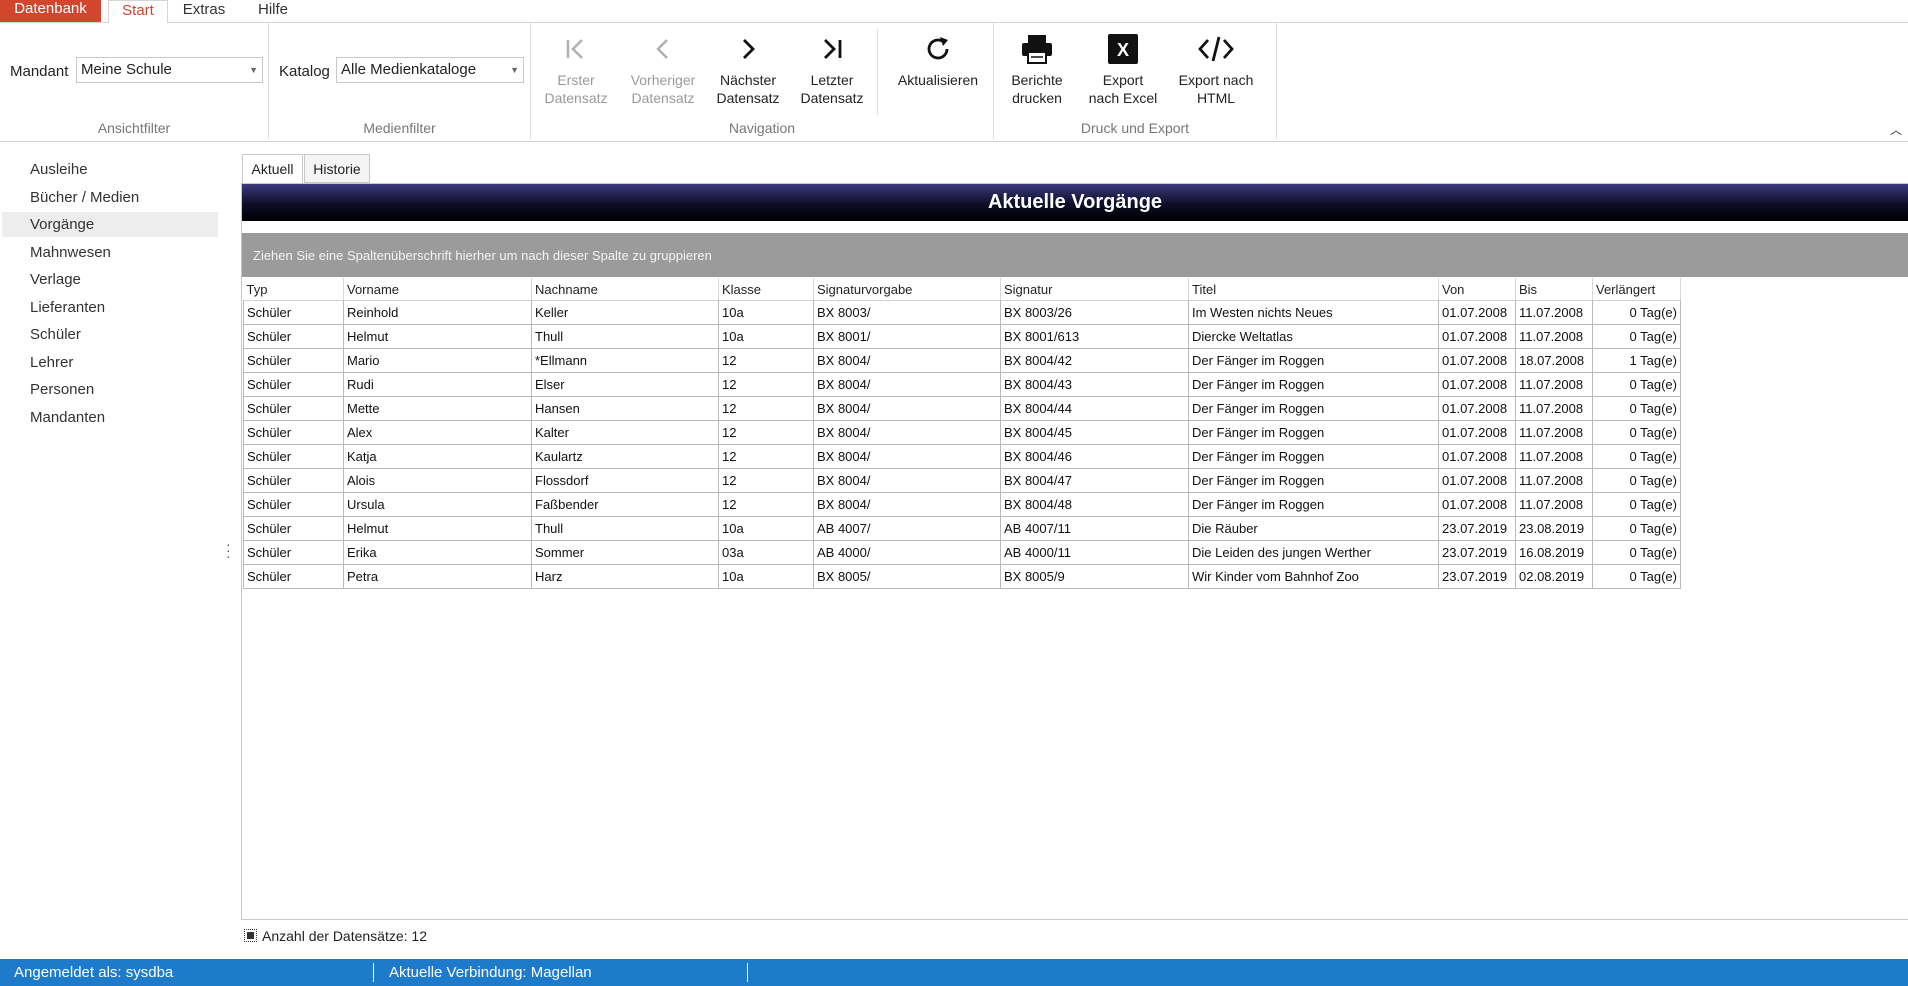 The image size is (1908, 986). Describe the element at coordinates (437, 384) in the screenshot. I see `cell-vorname: Rudi` at that location.